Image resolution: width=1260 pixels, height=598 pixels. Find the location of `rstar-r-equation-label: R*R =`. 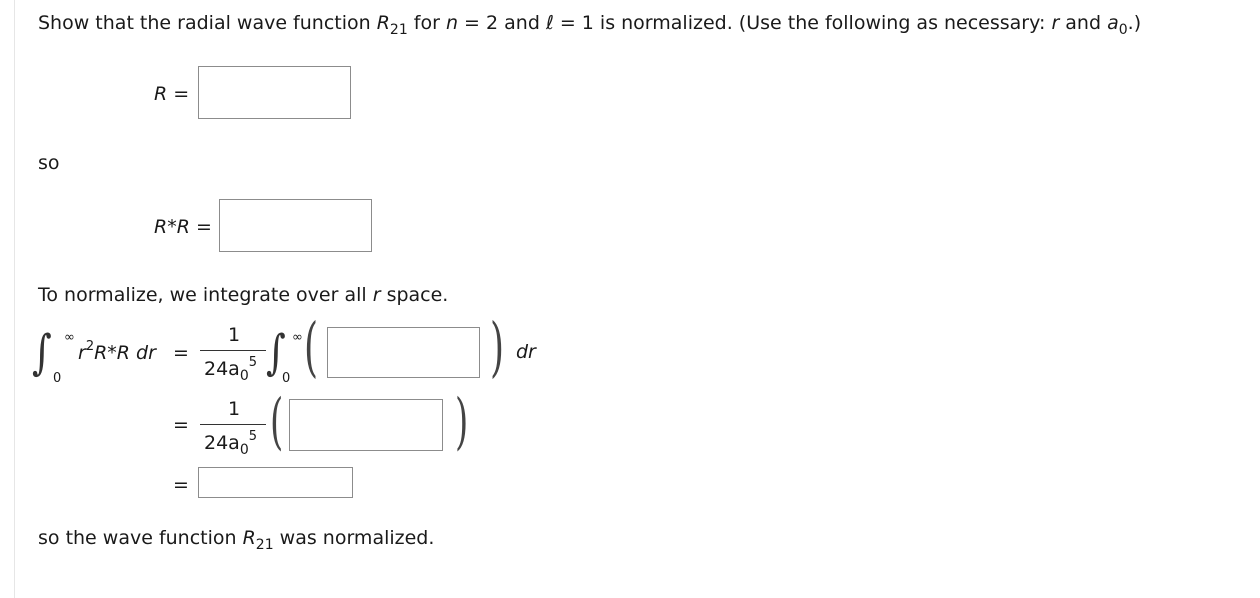

rstar-r-equation-label: R*R = is located at coordinates (183, 227).